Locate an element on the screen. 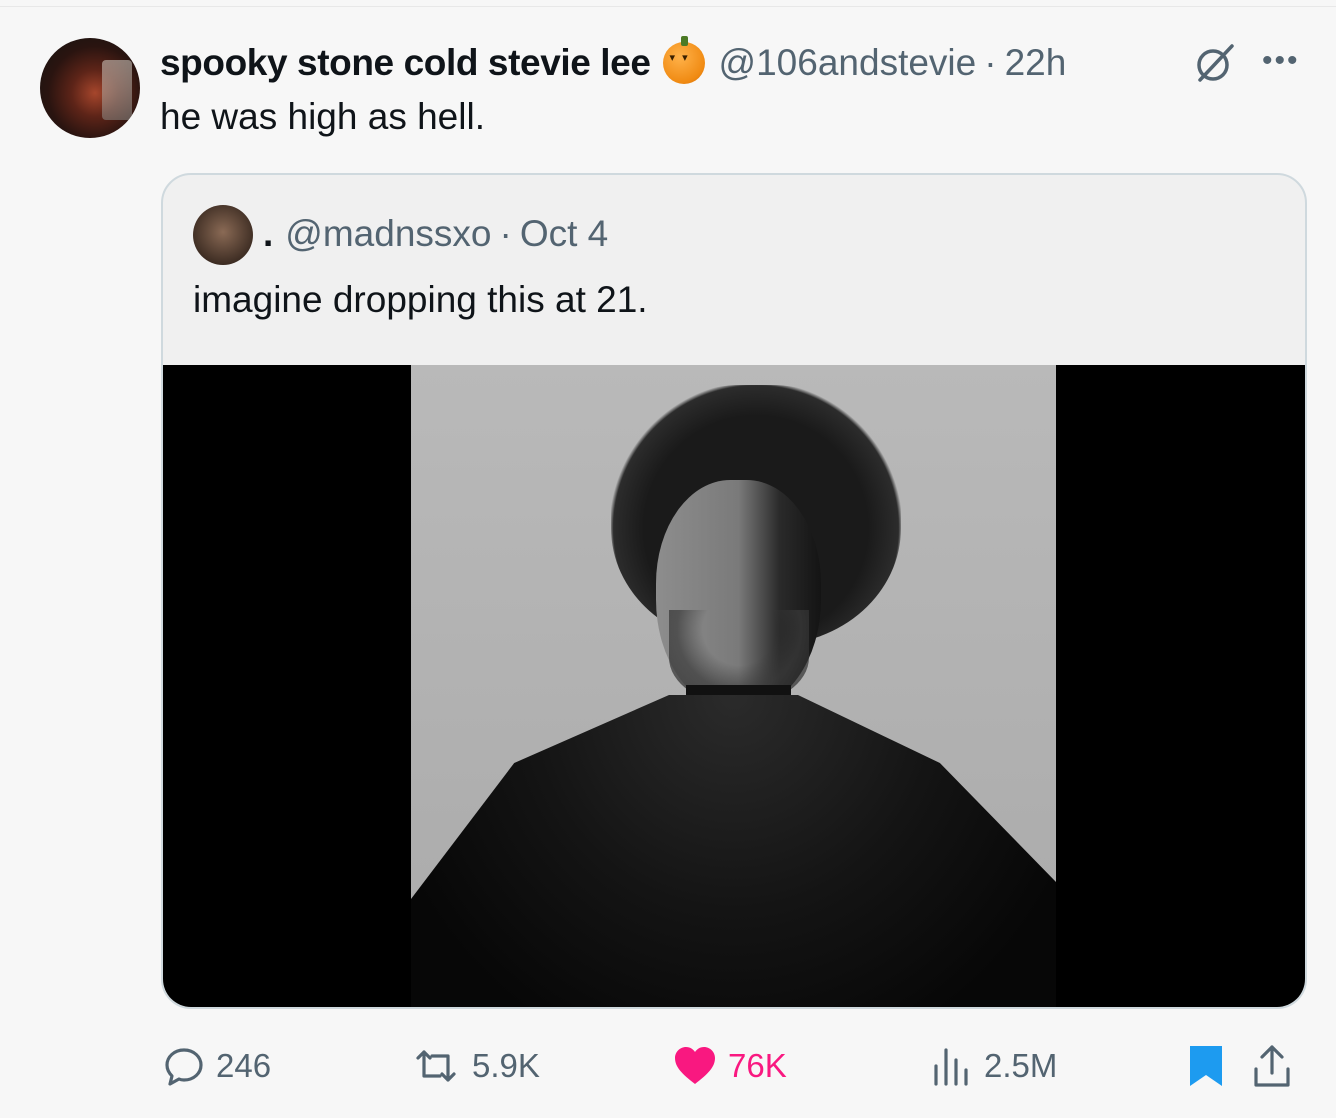 The width and height of the screenshot is (1336, 1118). action-bar: 246 5.9K 76K 2.5M is located at coordinates (668, 1066).